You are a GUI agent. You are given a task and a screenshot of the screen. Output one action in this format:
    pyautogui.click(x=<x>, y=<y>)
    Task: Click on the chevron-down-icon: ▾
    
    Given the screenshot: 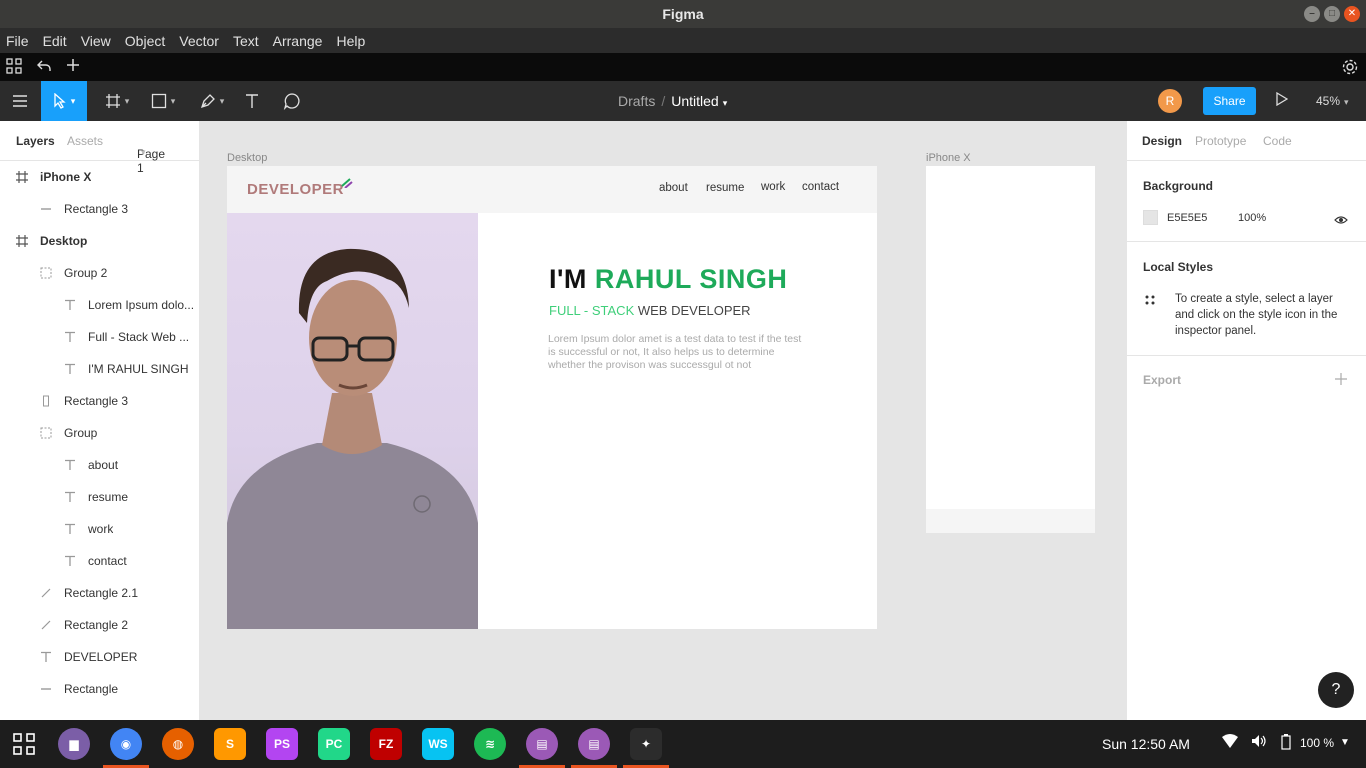 What is the action you would take?
    pyautogui.click(x=725, y=103)
    